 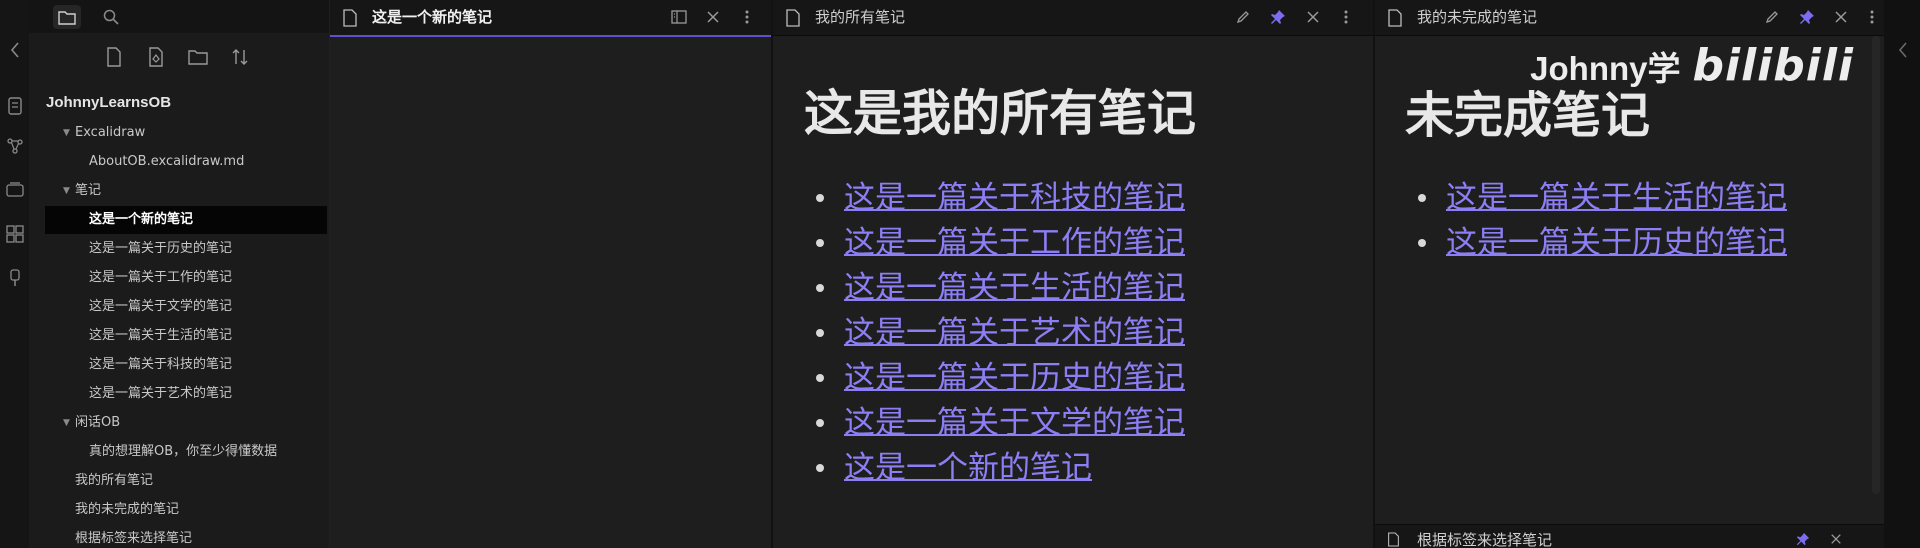 What do you see at coordinates (240, 57) in the screenshot?
I see `sort-order-icon` at bounding box center [240, 57].